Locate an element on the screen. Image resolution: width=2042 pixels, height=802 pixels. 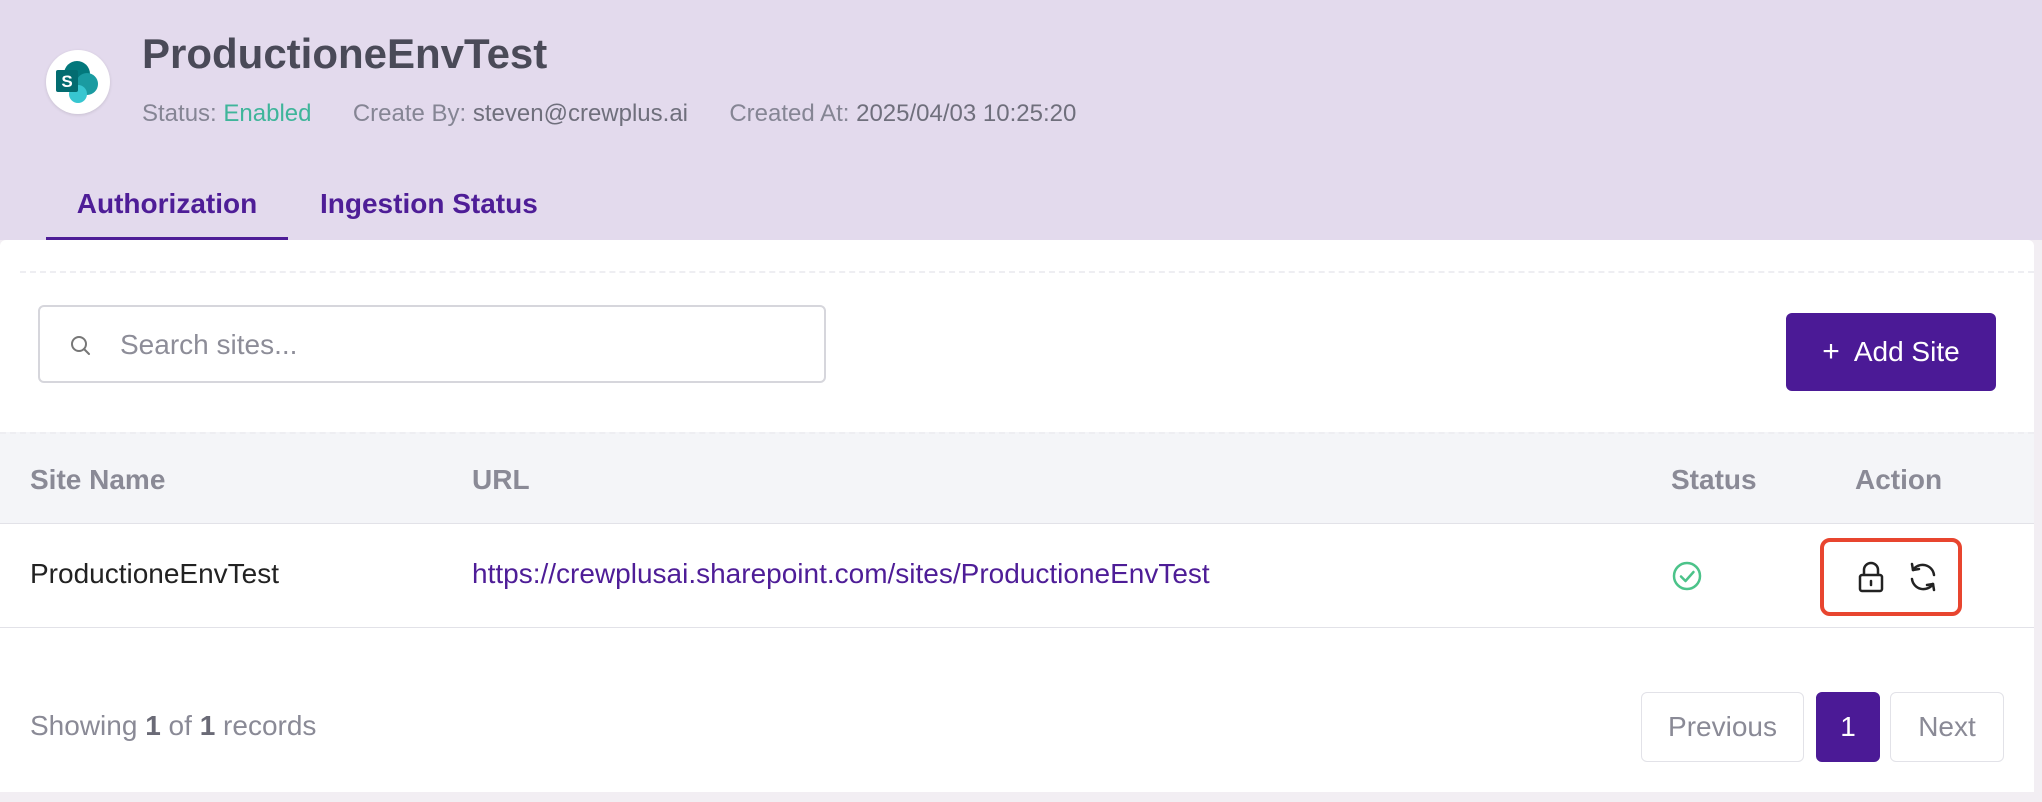
search-box is located at coordinates (432, 344).